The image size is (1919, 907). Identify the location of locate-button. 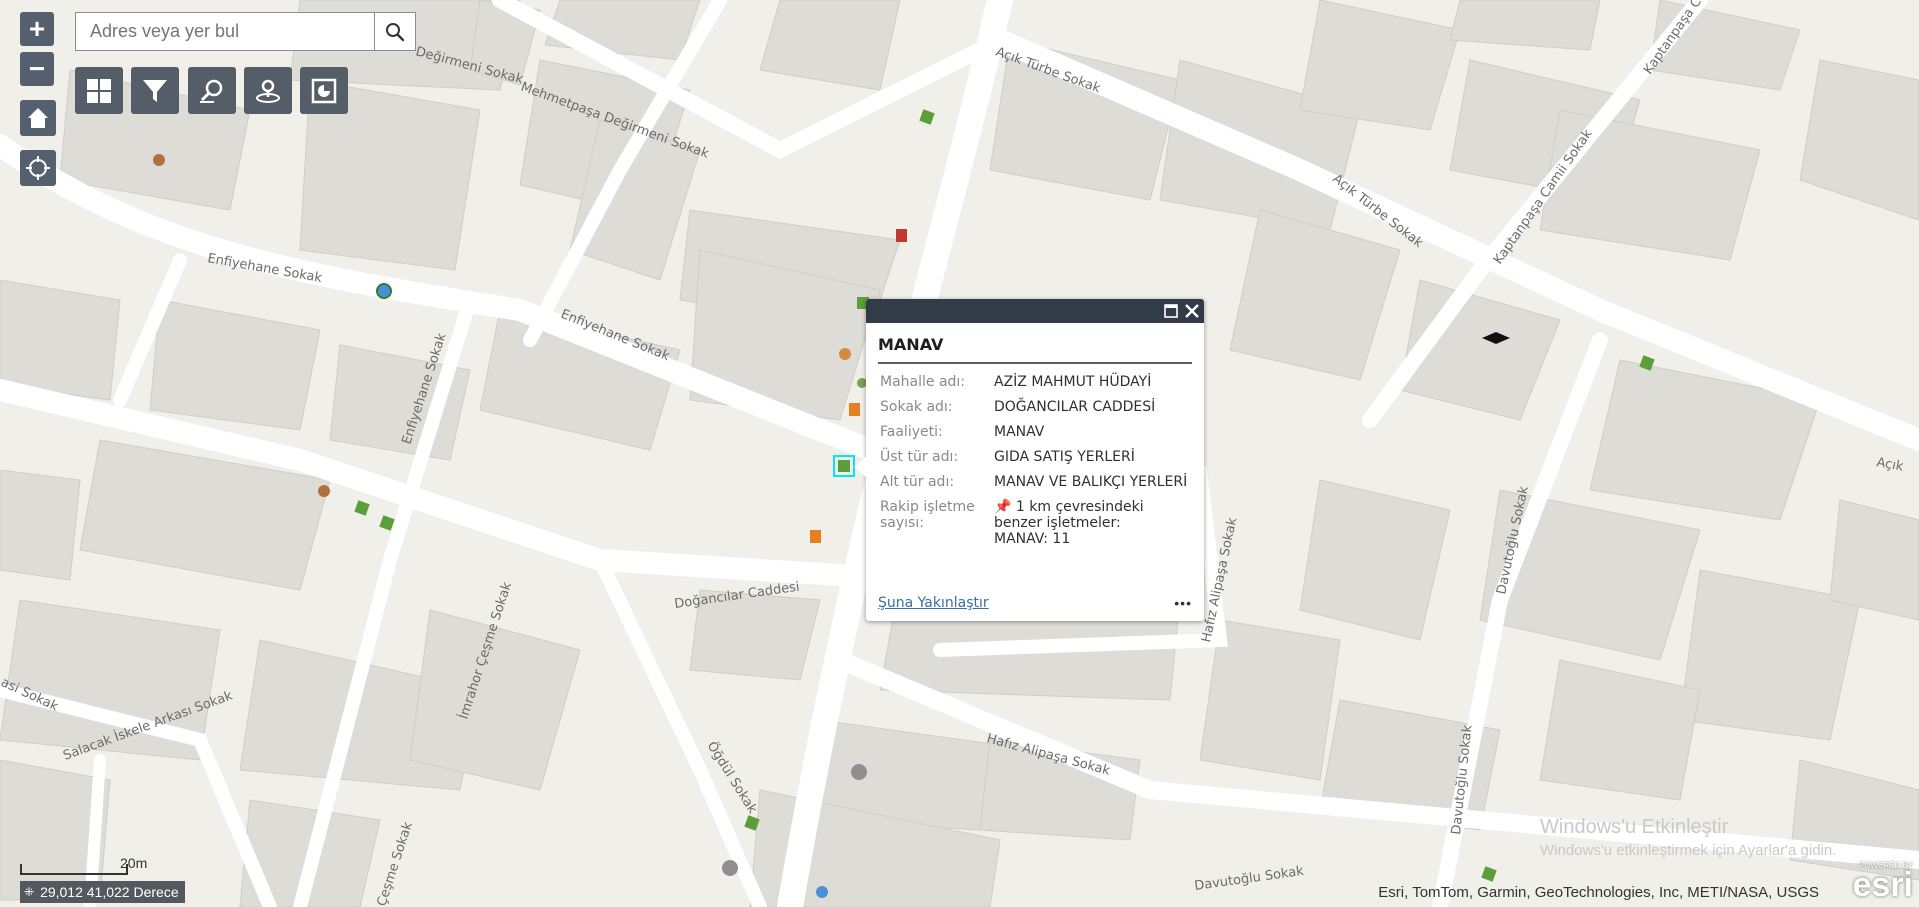
(38, 168).